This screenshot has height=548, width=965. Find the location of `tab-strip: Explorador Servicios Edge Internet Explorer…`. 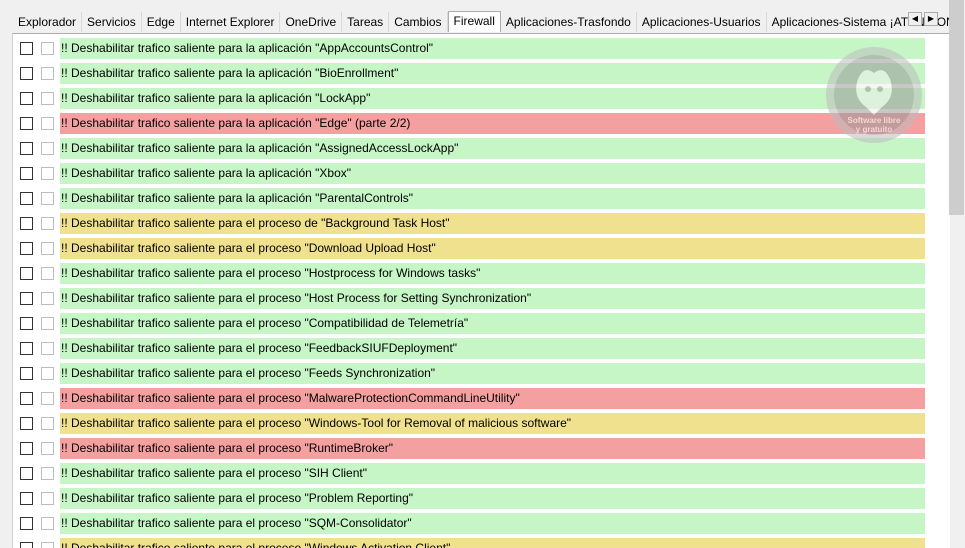

tab-strip: Explorador Servicios Edge Internet Explorer… is located at coordinates (489, 21).